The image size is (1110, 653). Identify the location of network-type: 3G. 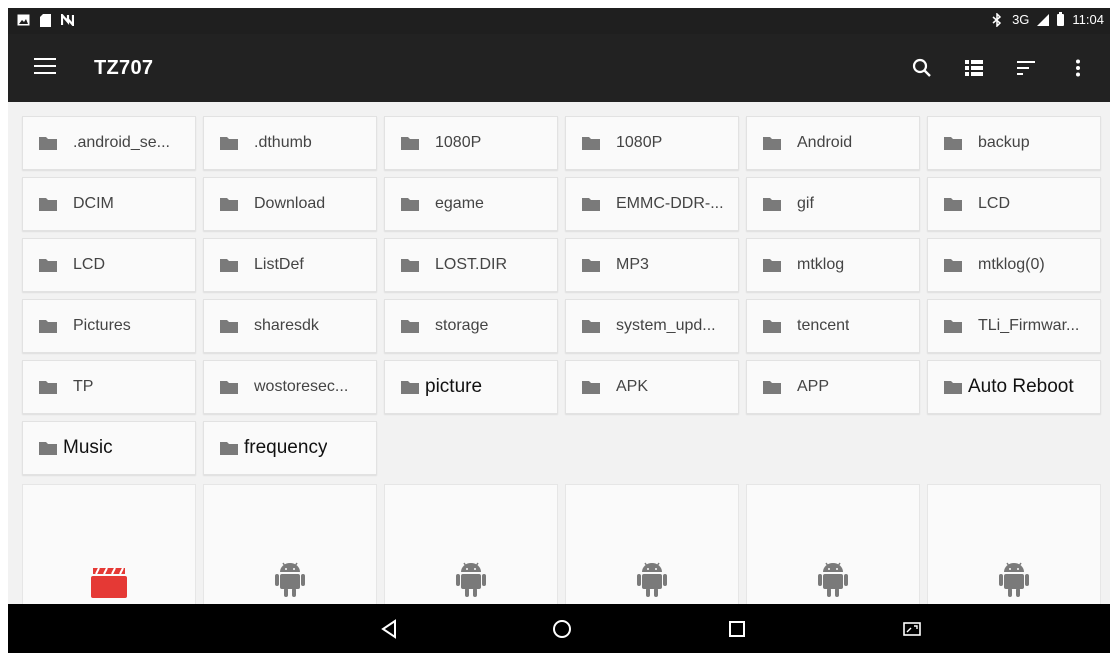
(1021, 19).